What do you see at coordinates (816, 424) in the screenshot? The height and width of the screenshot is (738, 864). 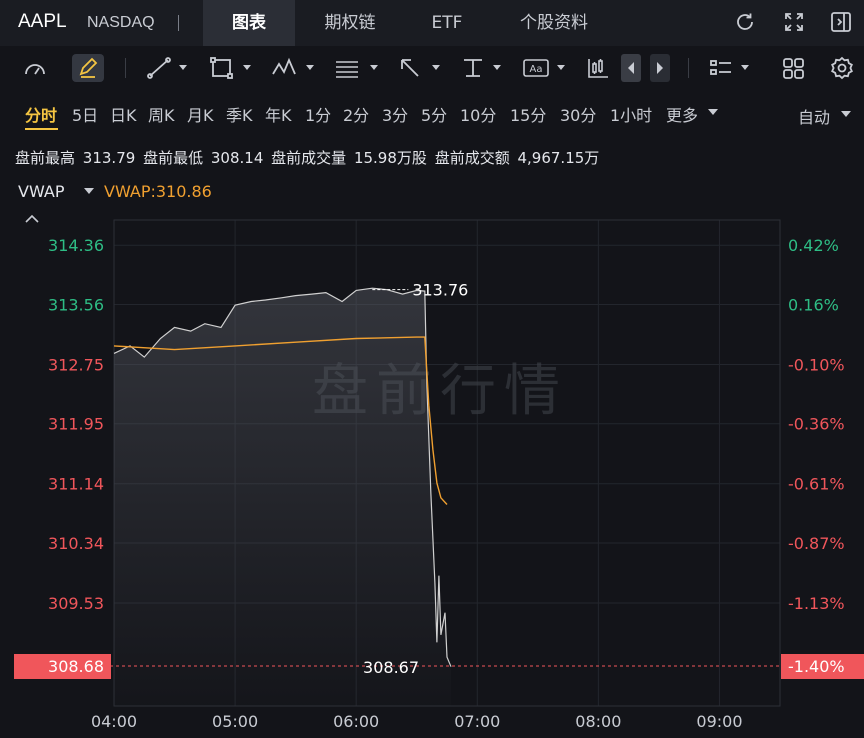 I see `pct-tick-label: -0.36%` at bounding box center [816, 424].